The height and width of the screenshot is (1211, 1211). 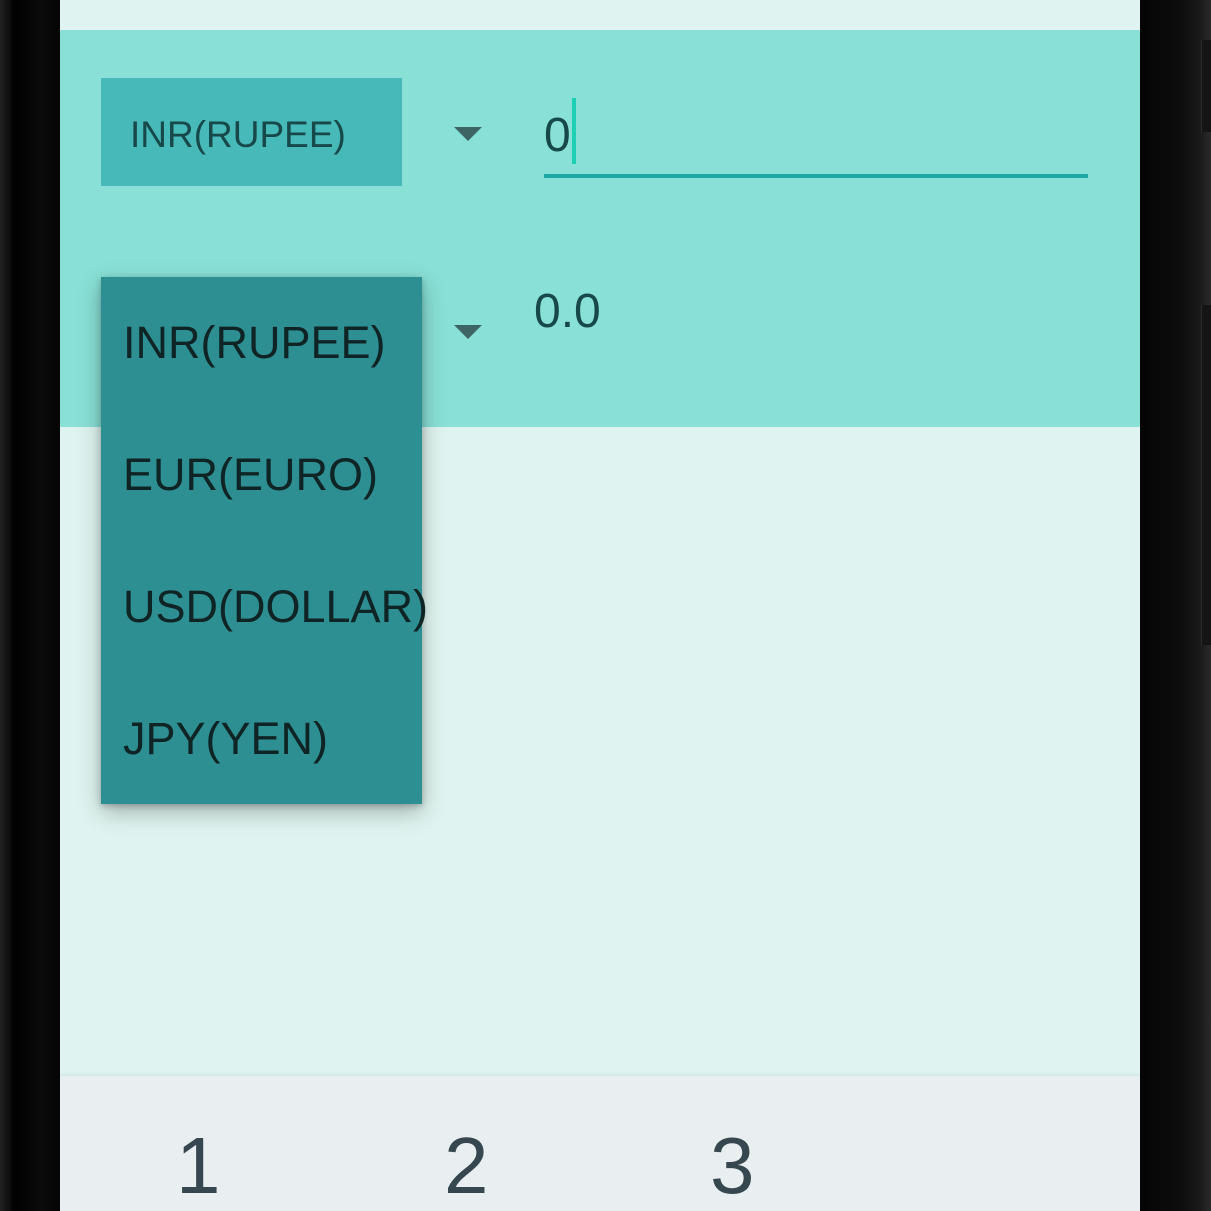 What do you see at coordinates (198, 1166) in the screenshot?
I see `key-1: 1` at bounding box center [198, 1166].